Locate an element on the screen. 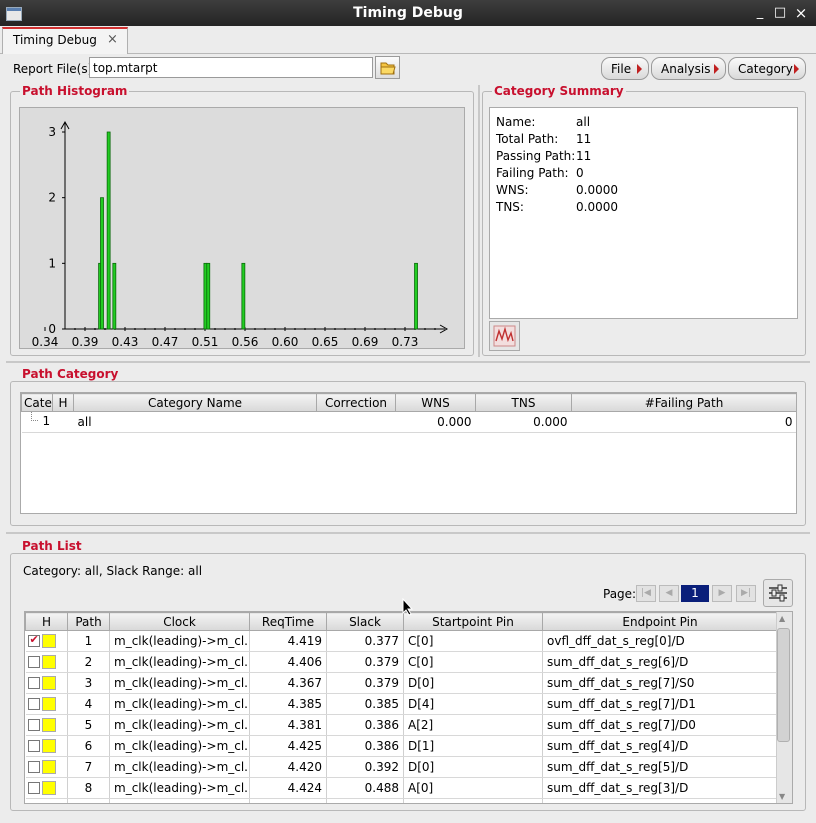 The height and width of the screenshot is (823, 816). cell-path: 5 is located at coordinates (88, 725).